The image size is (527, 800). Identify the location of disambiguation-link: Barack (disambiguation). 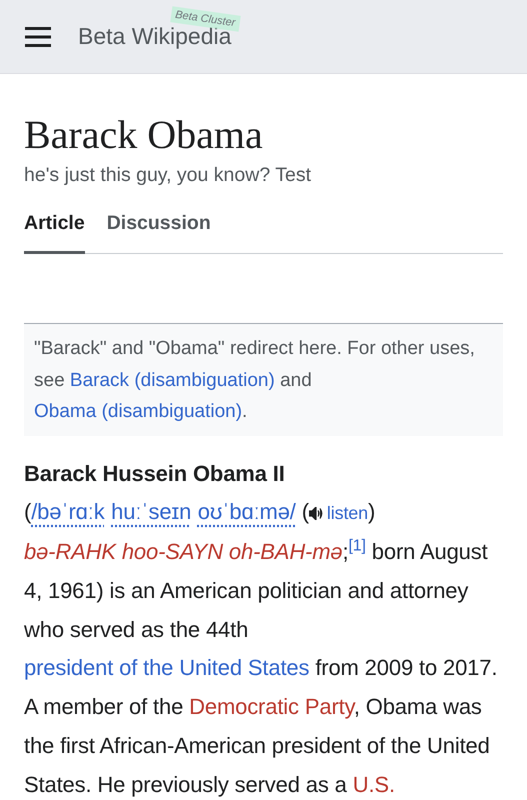
(172, 380).